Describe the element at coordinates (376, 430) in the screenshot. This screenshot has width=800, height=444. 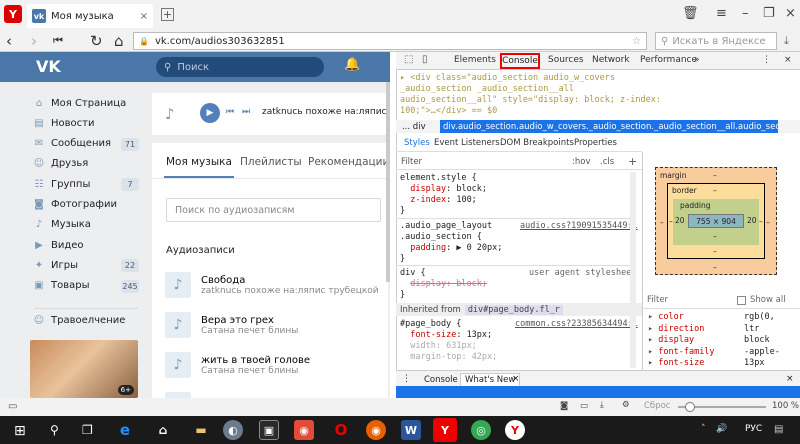
I see `firefox-icon: ◉` at that location.